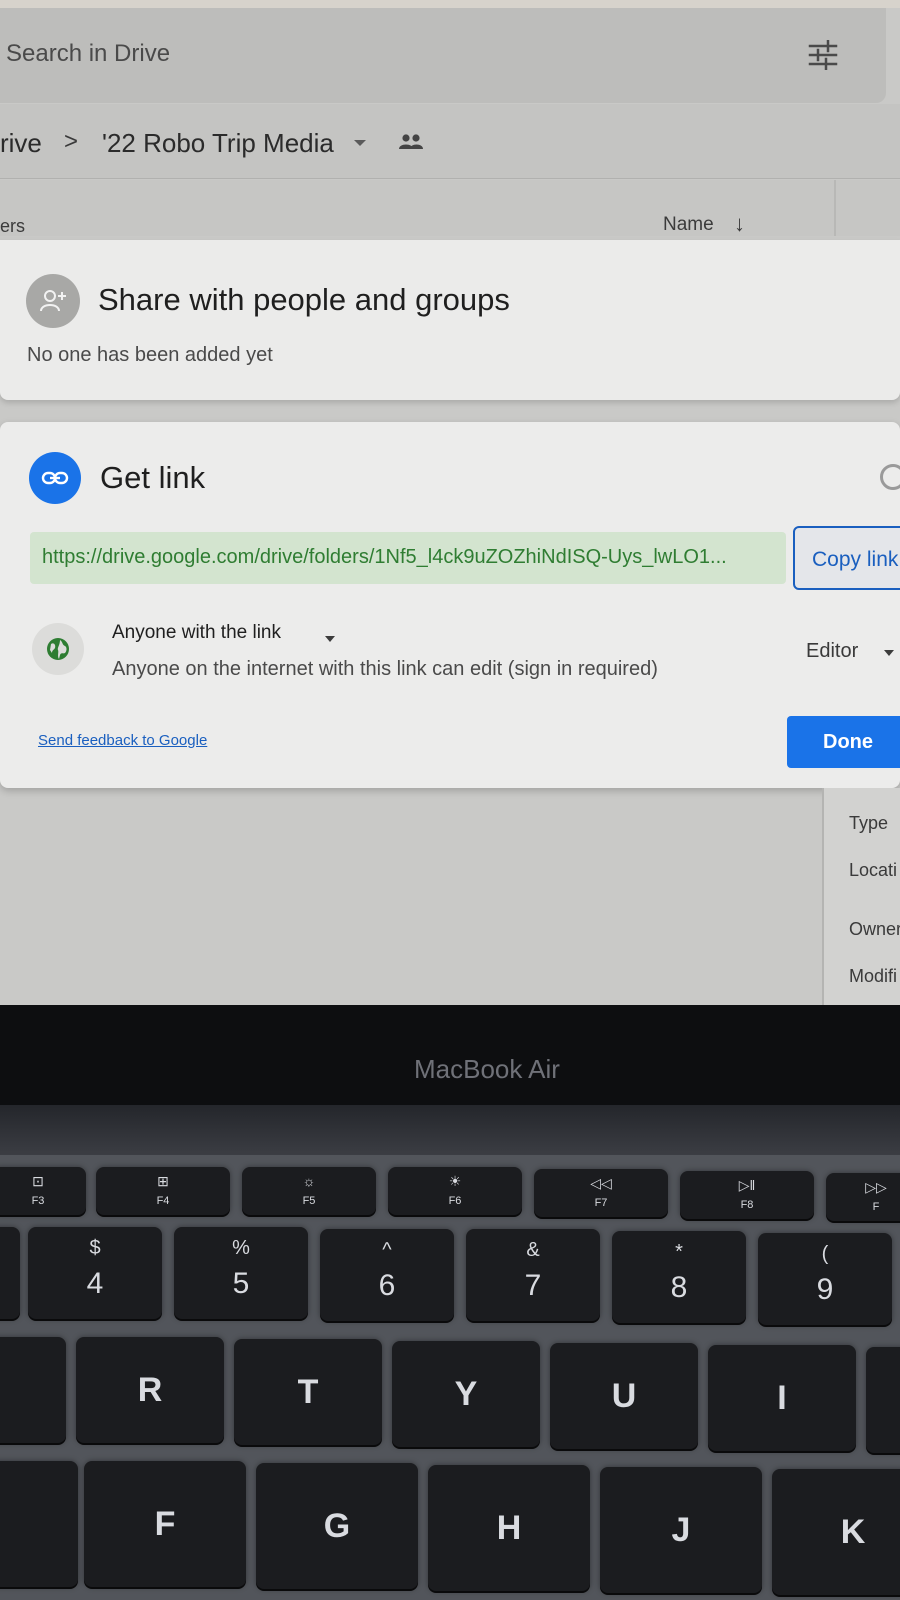 This screenshot has width=900, height=1600. What do you see at coordinates (43, 1191) in the screenshot?
I see `key-f3: ⊡ F3` at bounding box center [43, 1191].